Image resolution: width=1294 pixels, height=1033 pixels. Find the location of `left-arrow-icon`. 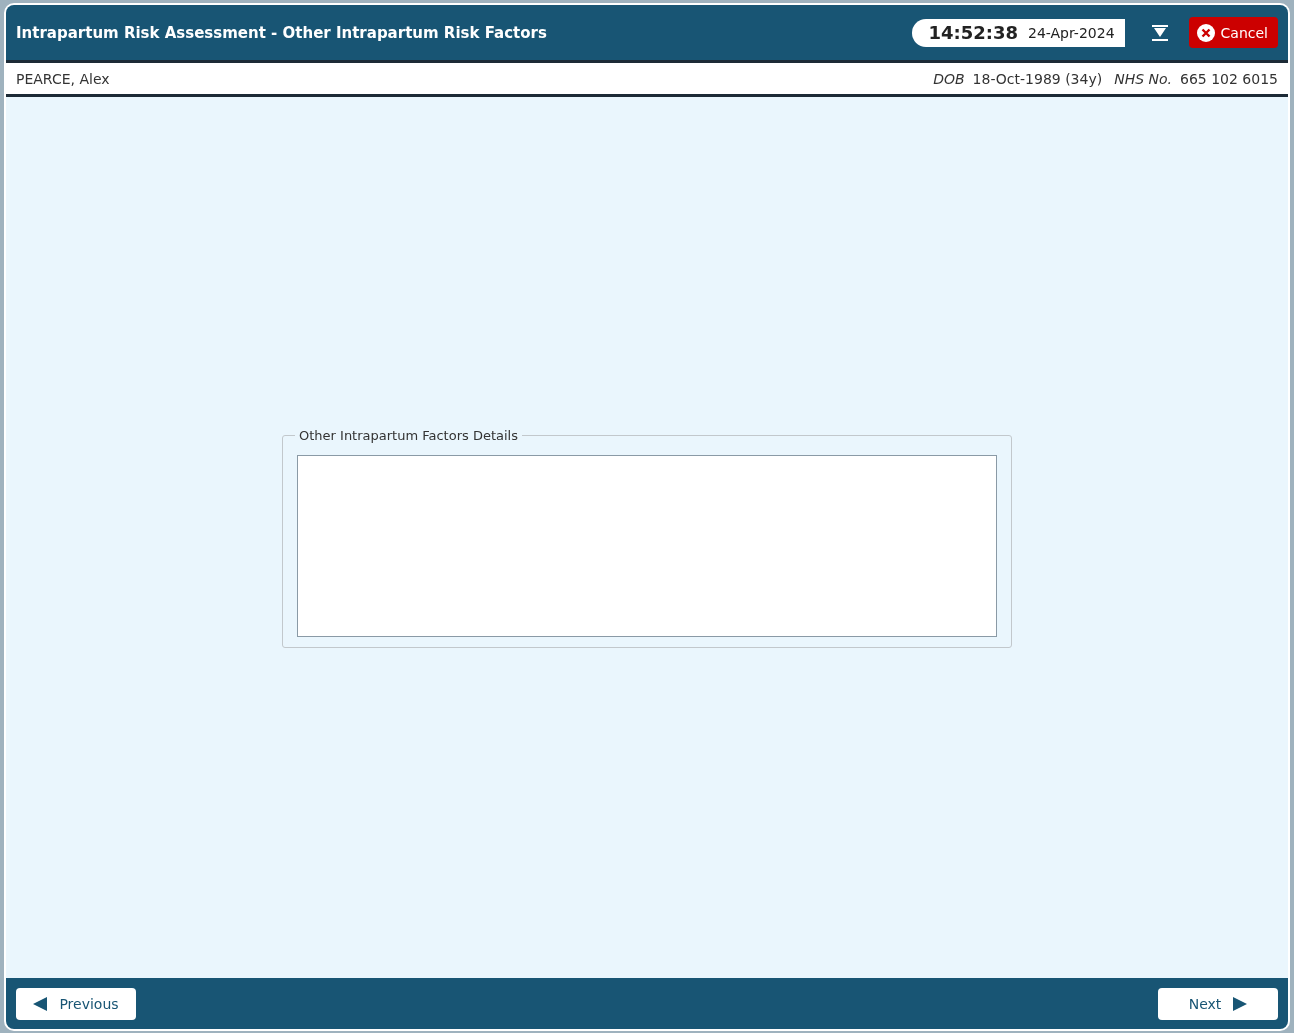

left-arrow-icon is located at coordinates (40, 1003).